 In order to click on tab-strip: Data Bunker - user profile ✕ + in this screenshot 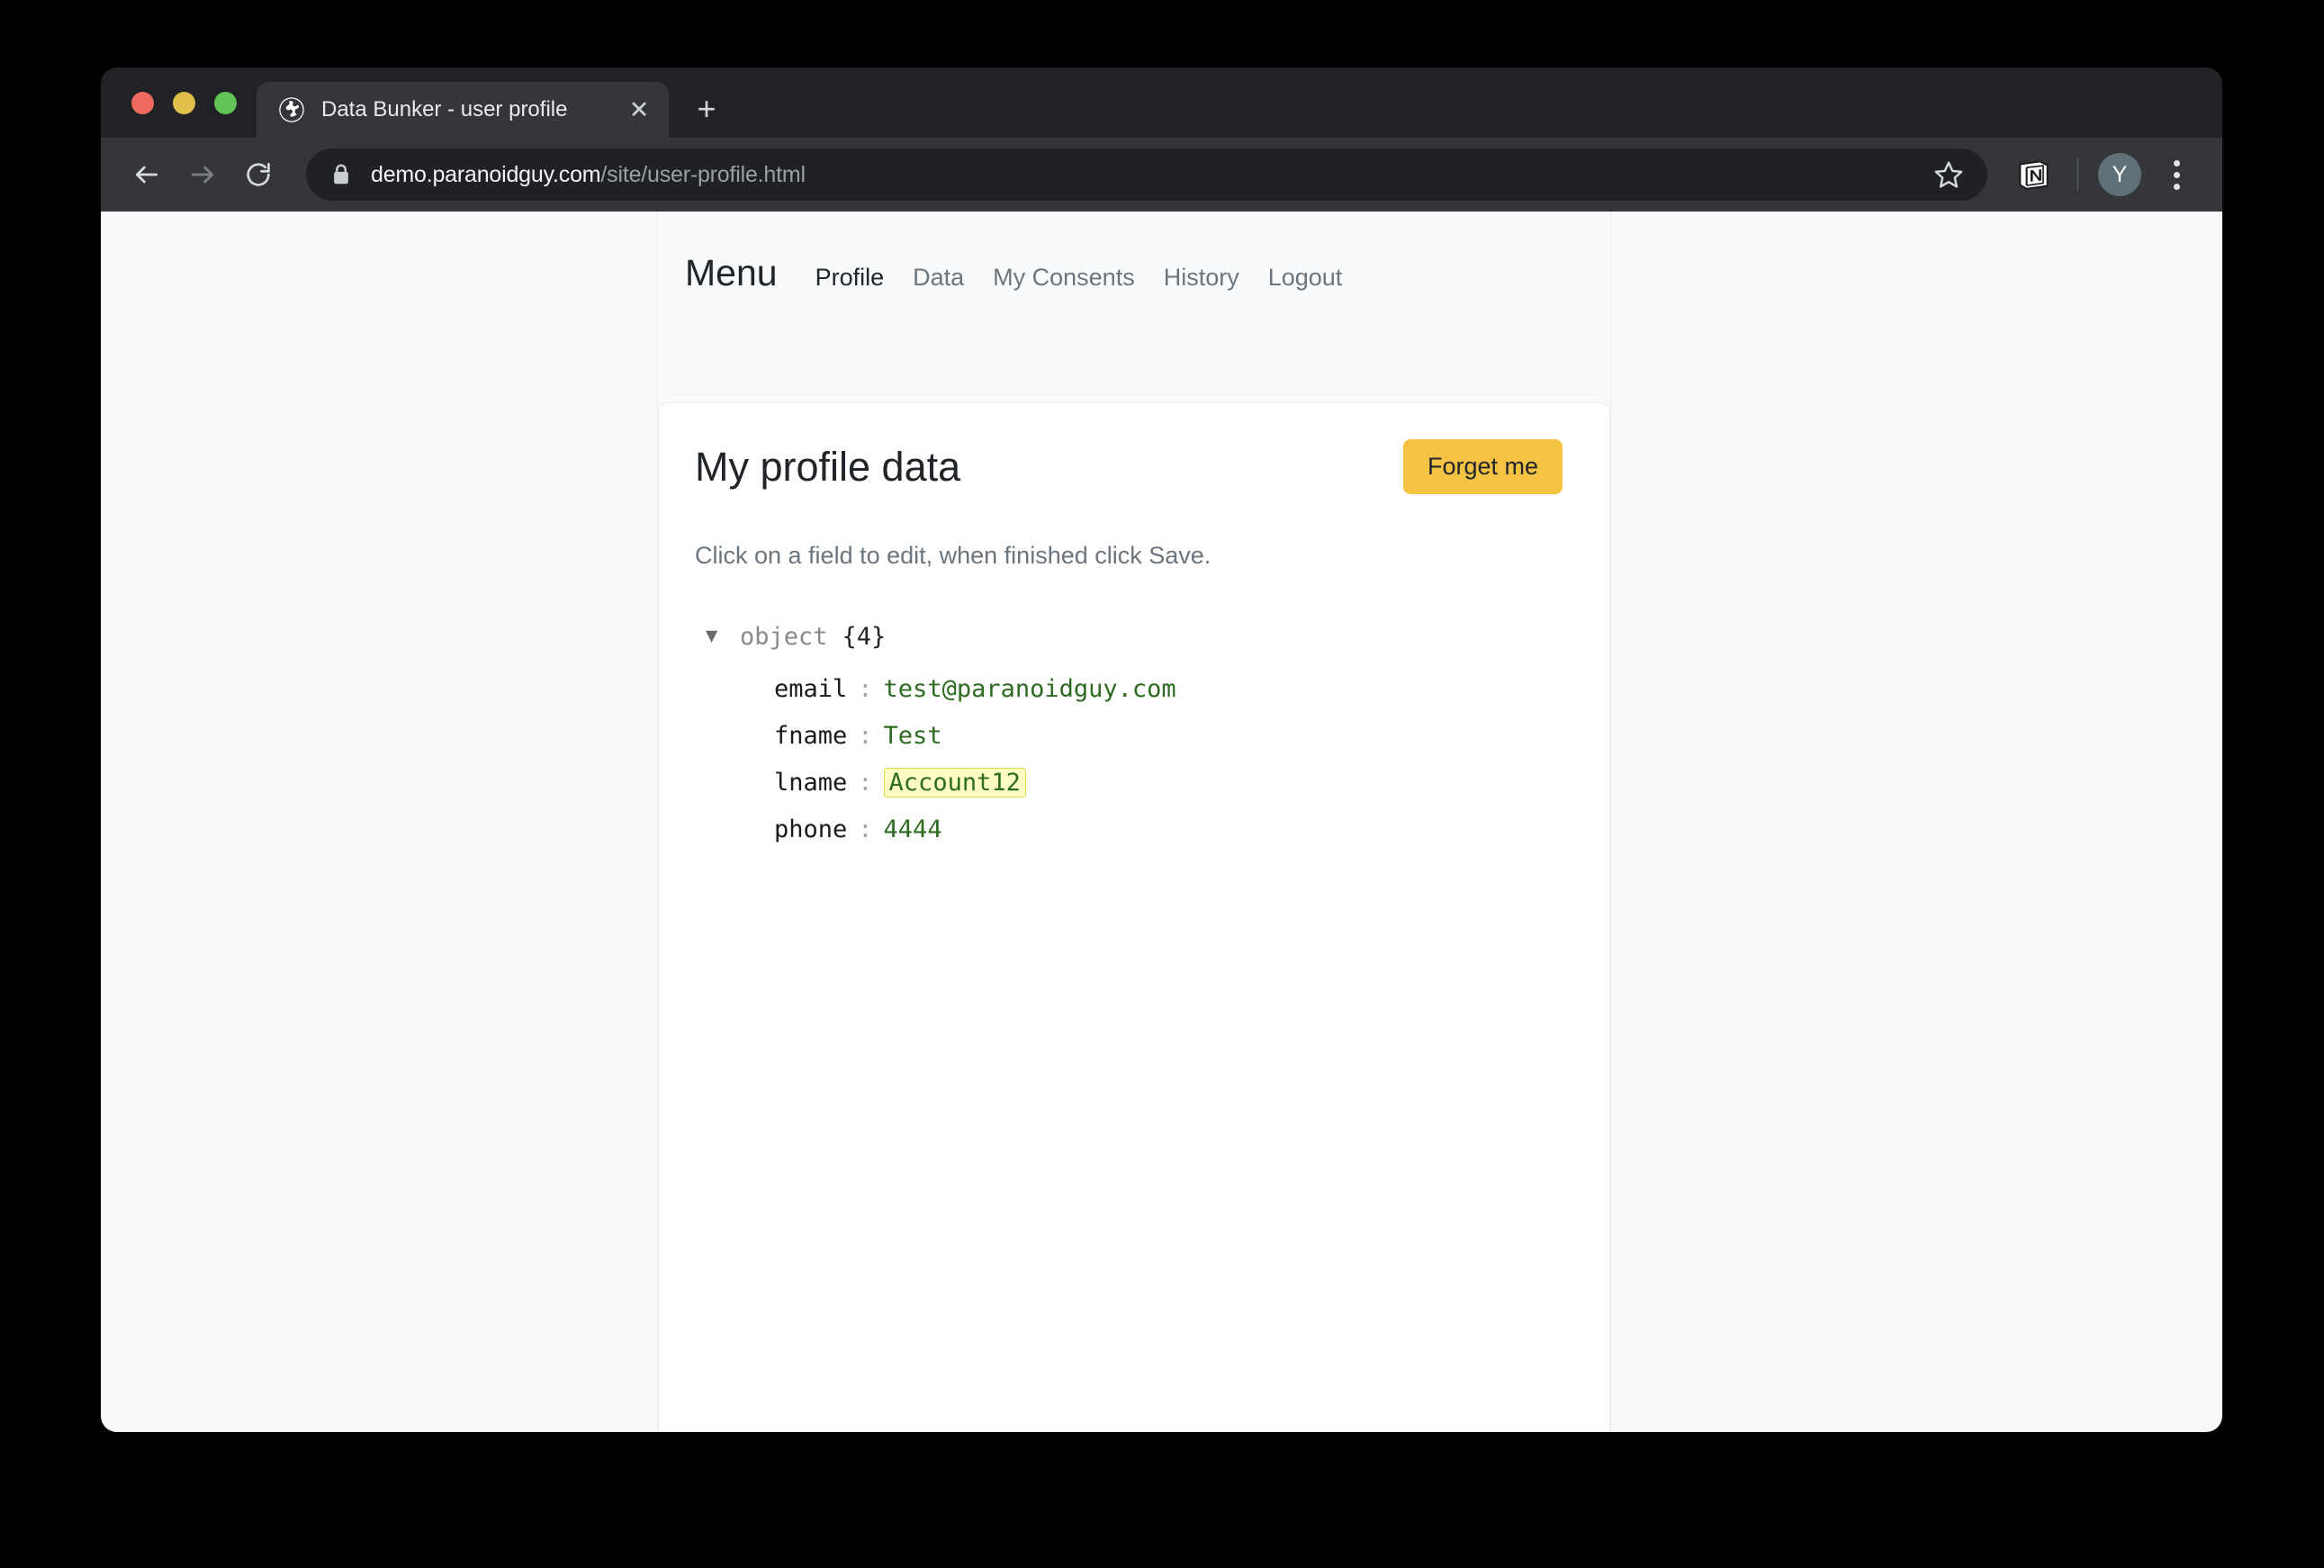, I will do `click(1161, 103)`.